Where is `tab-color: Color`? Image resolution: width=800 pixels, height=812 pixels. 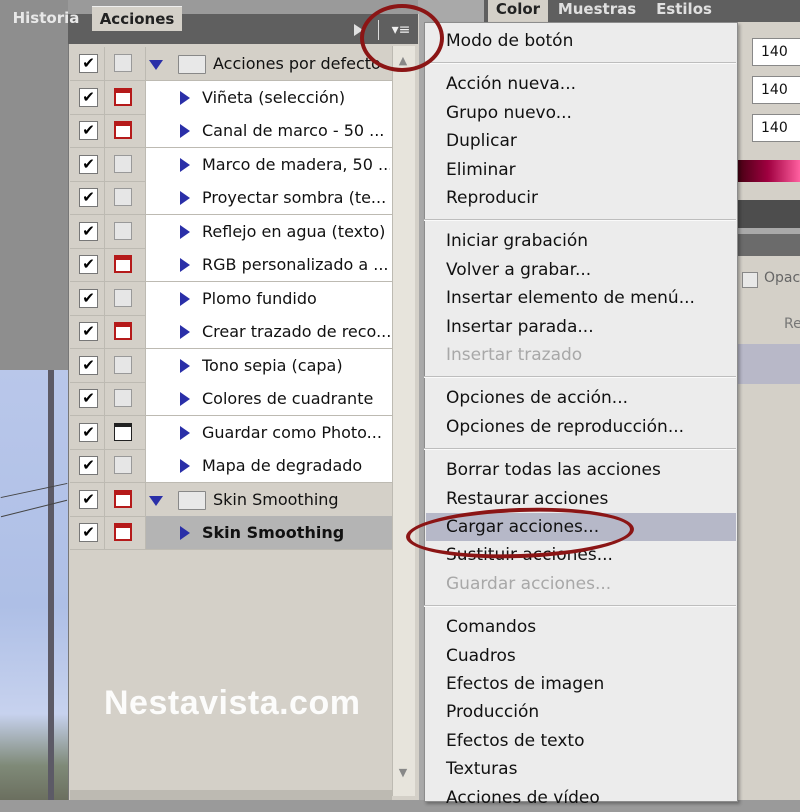
tab-color: Color is located at coordinates (518, 11).